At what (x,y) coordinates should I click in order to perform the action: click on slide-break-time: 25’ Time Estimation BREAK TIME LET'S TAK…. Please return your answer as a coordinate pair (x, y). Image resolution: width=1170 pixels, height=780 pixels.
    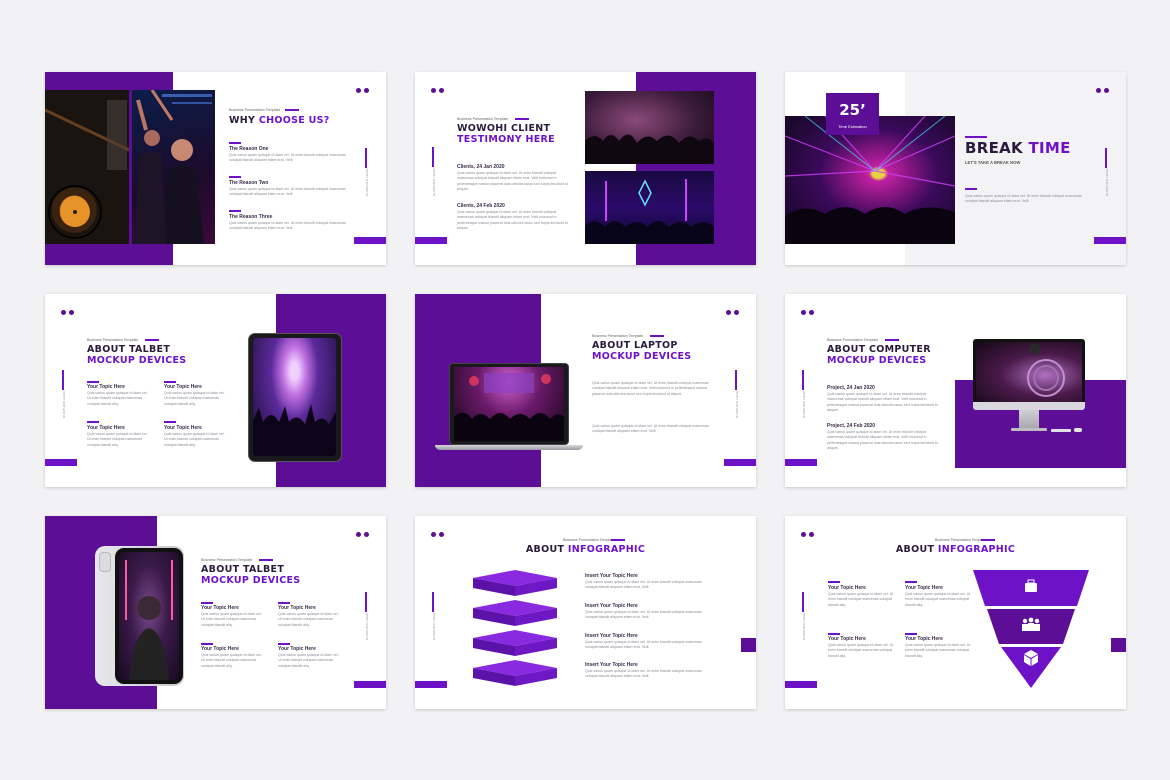
    Looking at the image, I should click on (955, 168).